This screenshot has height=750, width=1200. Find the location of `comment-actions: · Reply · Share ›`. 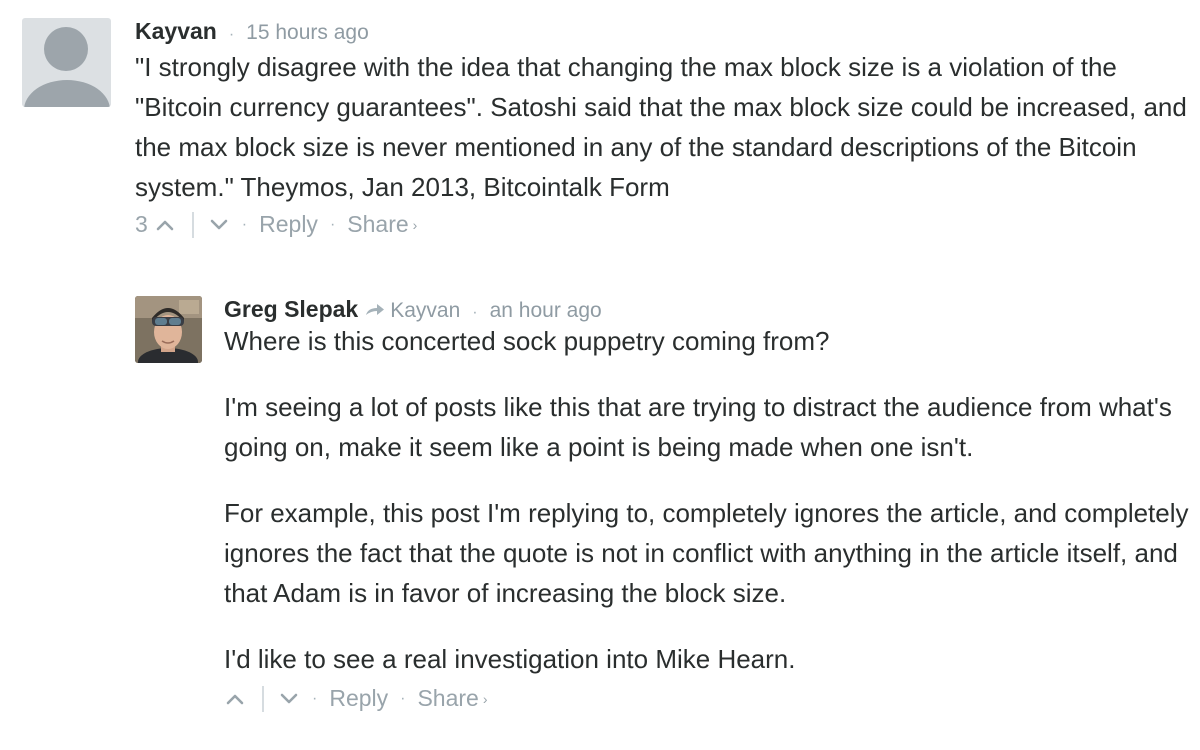

comment-actions: · Reply · Share › is located at coordinates (709, 698).